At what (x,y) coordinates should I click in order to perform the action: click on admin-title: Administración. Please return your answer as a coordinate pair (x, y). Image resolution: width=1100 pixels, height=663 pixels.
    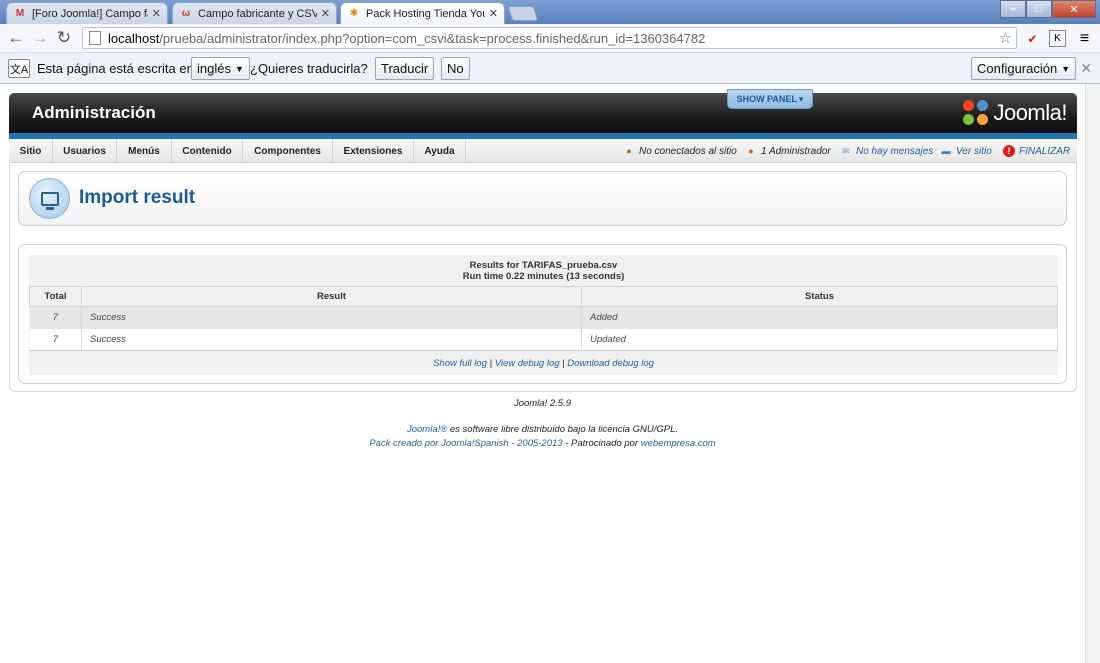
    Looking at the image, I should click on (94, 112).